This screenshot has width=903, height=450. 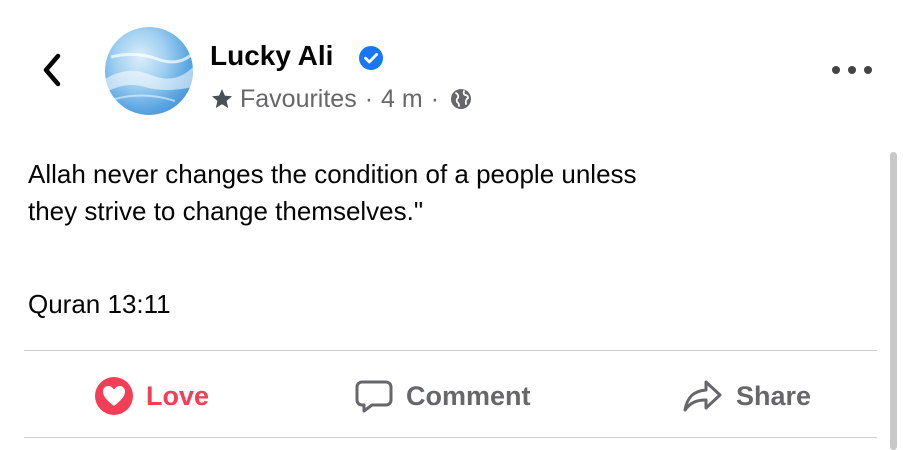 I want to click on share-button: Share, so click(x=746, y=396).